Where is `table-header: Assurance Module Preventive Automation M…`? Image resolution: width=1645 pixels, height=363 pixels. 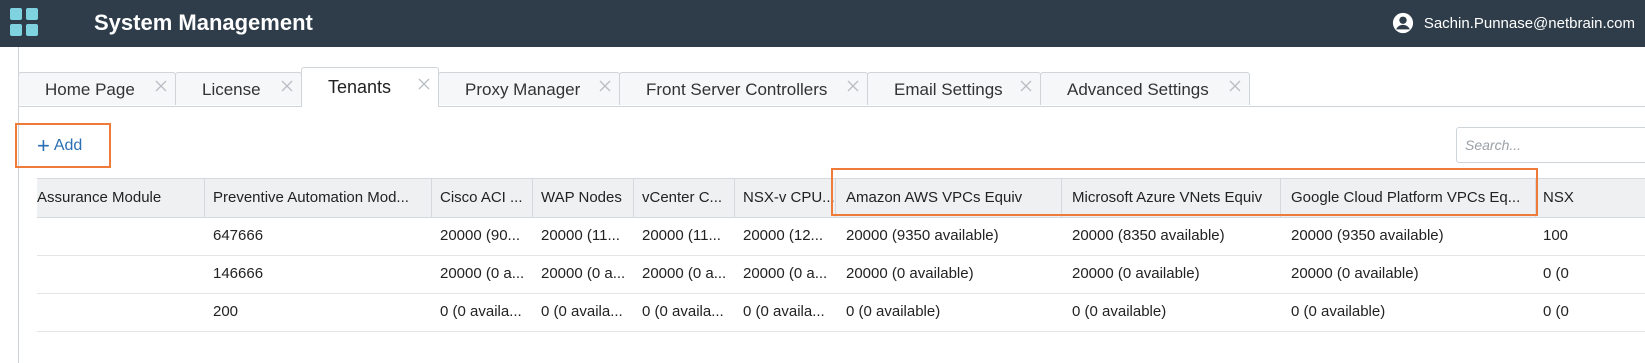
table-header: Assurance Module Preventive Automation M… is located at coordinates (841, 198).